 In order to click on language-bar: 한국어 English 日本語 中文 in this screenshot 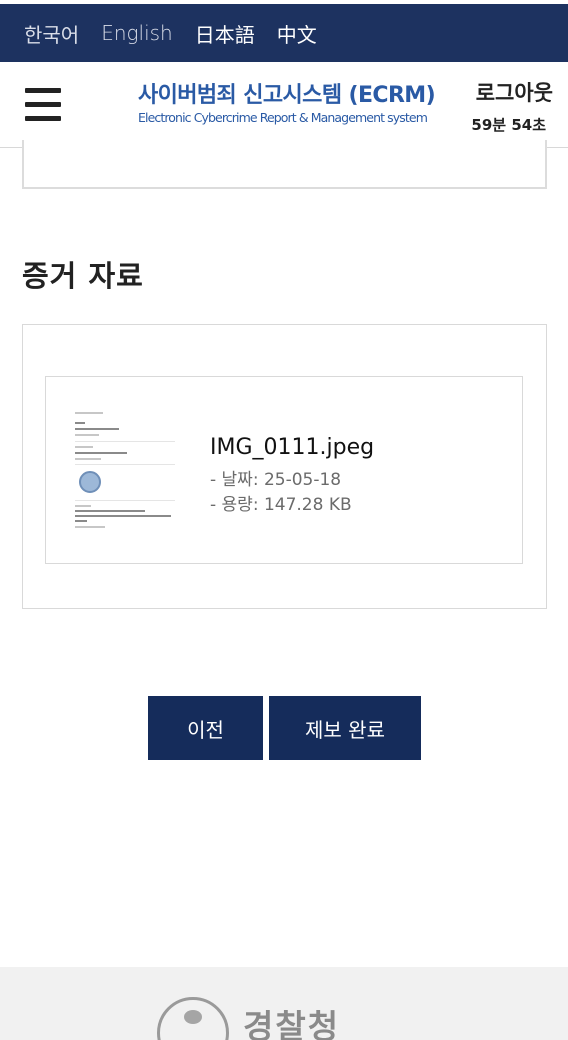, I will do `click(284, 33)`.